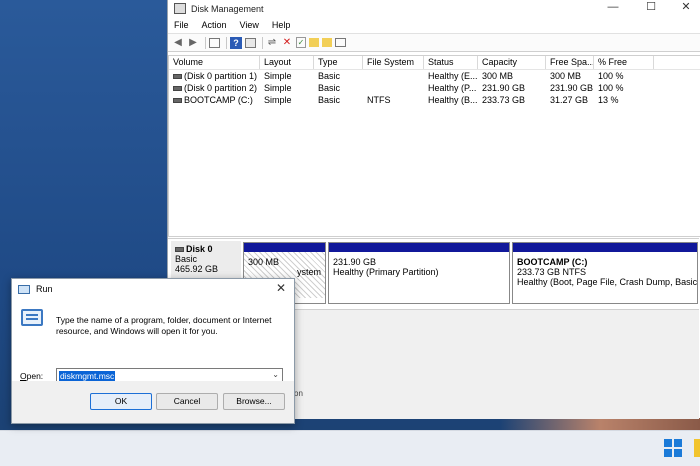  I want to click on run-app-icon, so click(24, 289).